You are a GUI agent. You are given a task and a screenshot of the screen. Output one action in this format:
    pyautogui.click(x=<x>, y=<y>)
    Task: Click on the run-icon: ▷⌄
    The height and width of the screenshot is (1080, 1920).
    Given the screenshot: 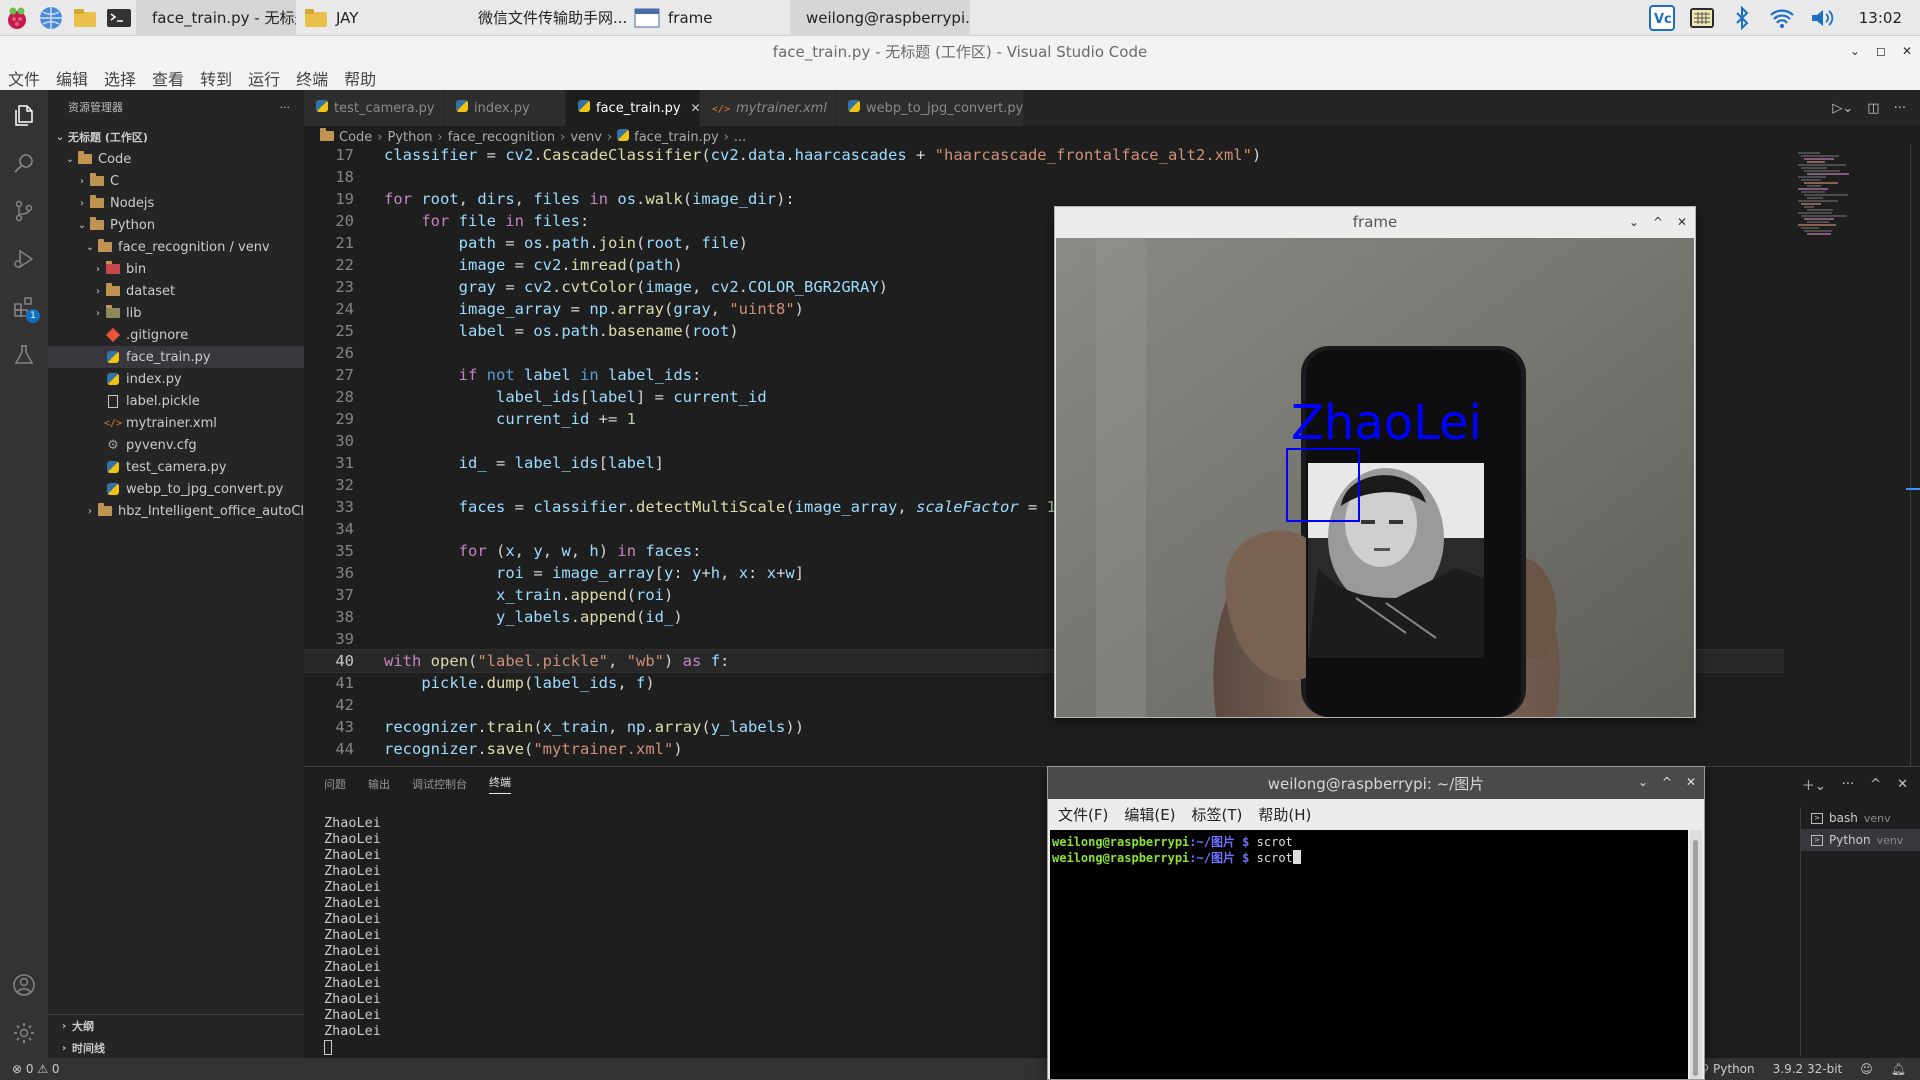 What is the action you would take?
    pyautogui.click(x=1842, y=108)
    